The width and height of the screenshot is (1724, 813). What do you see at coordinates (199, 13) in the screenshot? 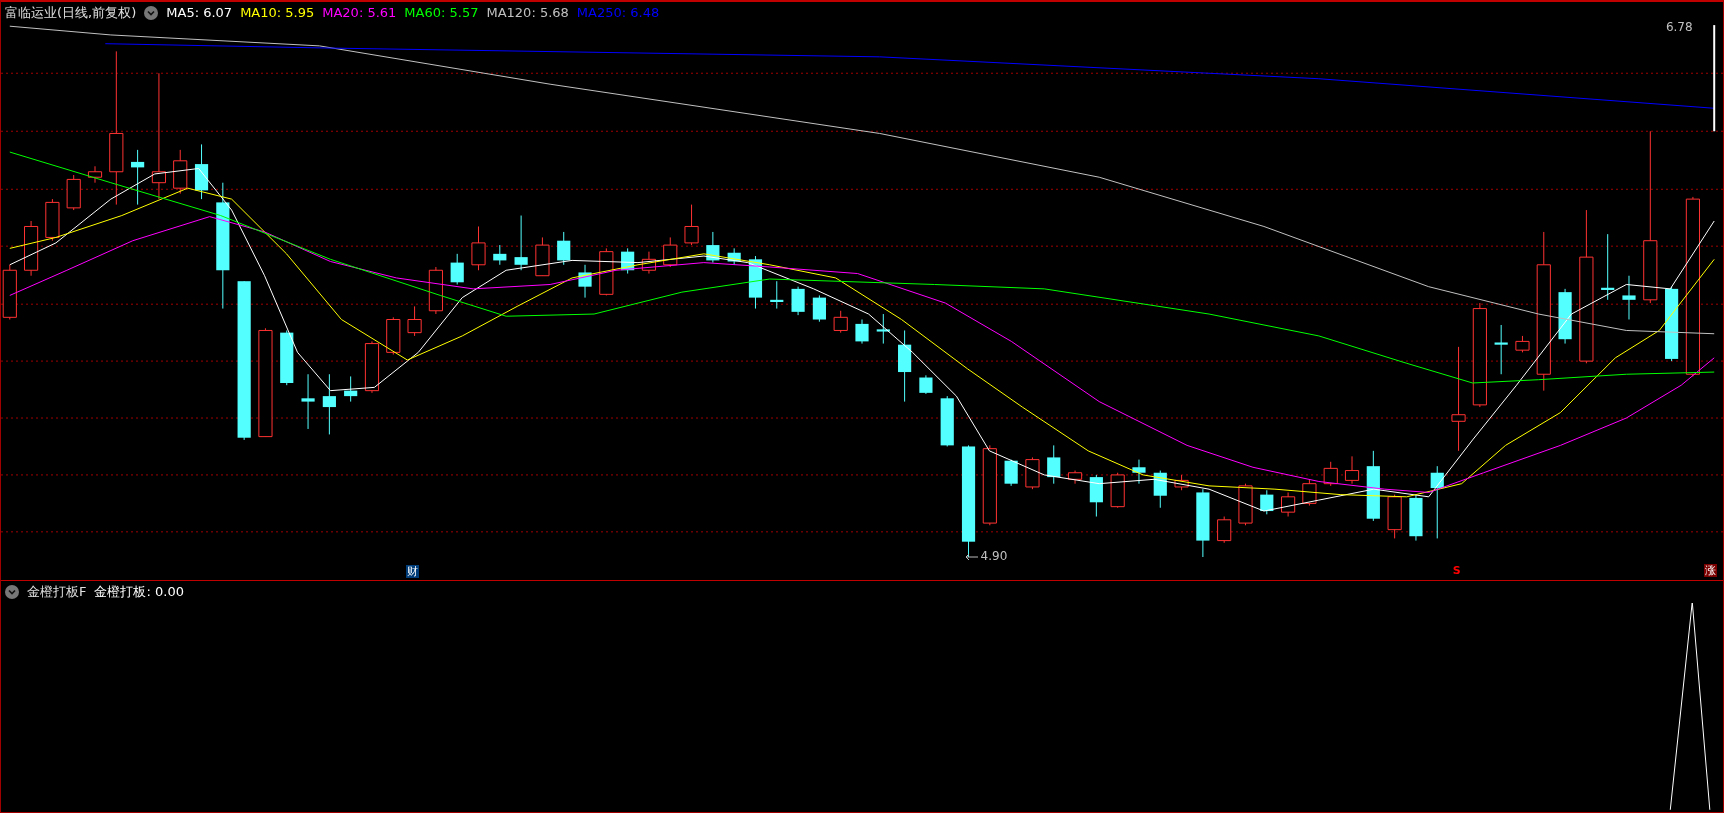
I see `moving-average-value: MA5: 6.07` at bounding box center [199, 13].